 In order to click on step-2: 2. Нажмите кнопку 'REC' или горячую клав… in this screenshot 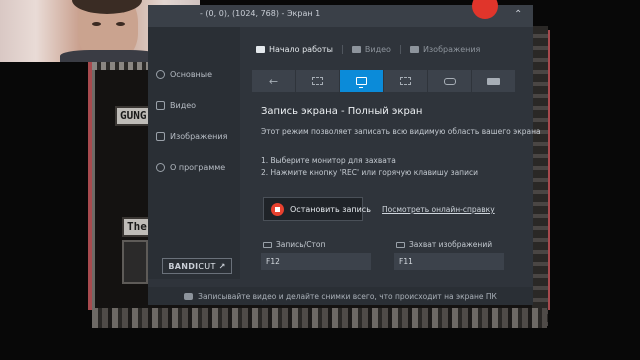, I will do `click(369, 172)`.